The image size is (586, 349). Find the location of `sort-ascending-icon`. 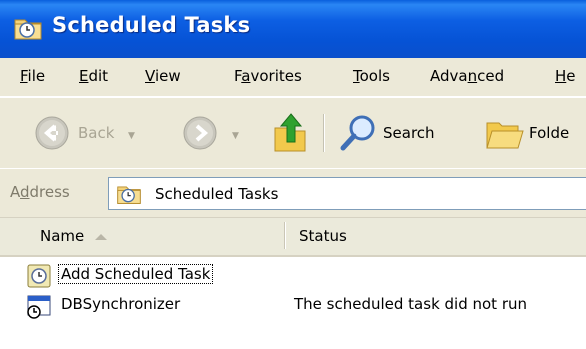

sort-ascending-icon is located at coordinates (101, 237).